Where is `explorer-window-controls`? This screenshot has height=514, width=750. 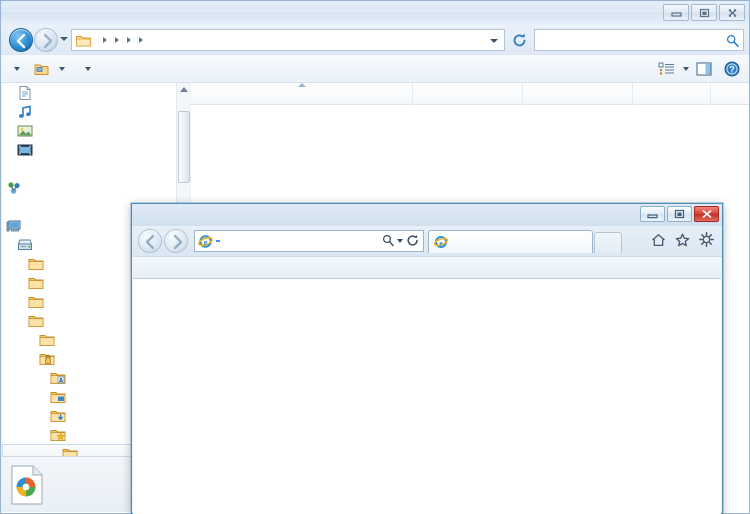 explorer-window-controls is located at coordinates (704, 12).